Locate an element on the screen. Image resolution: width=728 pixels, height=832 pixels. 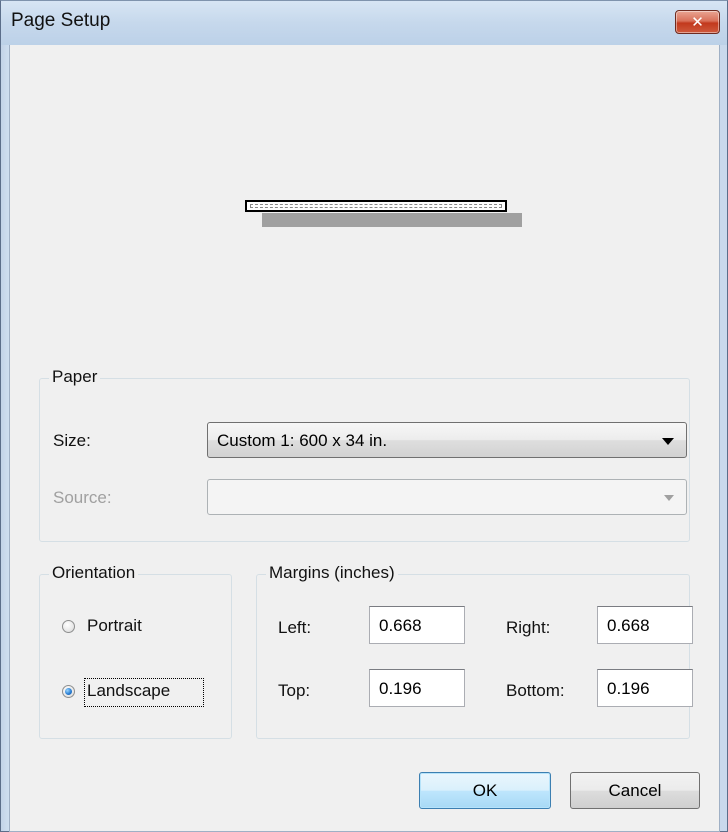
source-label: Source: is located at coordinates (82, 497).